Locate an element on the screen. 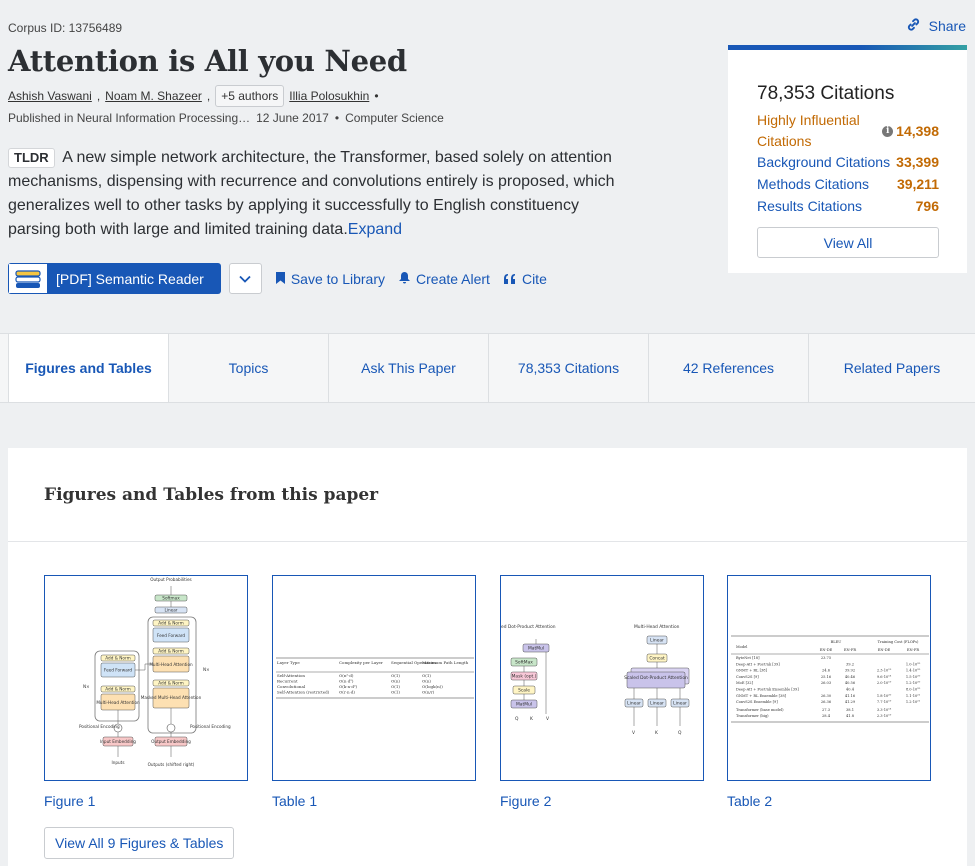 This screenshot has height=866, width=975. save-label: Save to Library is located at coordinates (338, 278).